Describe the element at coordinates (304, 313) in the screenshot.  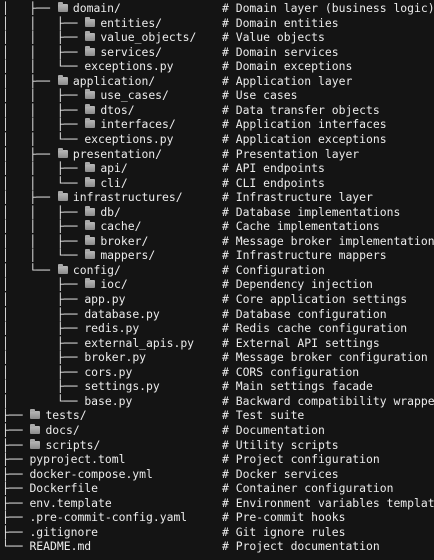
I see `comment: # Database configuration` at that location.